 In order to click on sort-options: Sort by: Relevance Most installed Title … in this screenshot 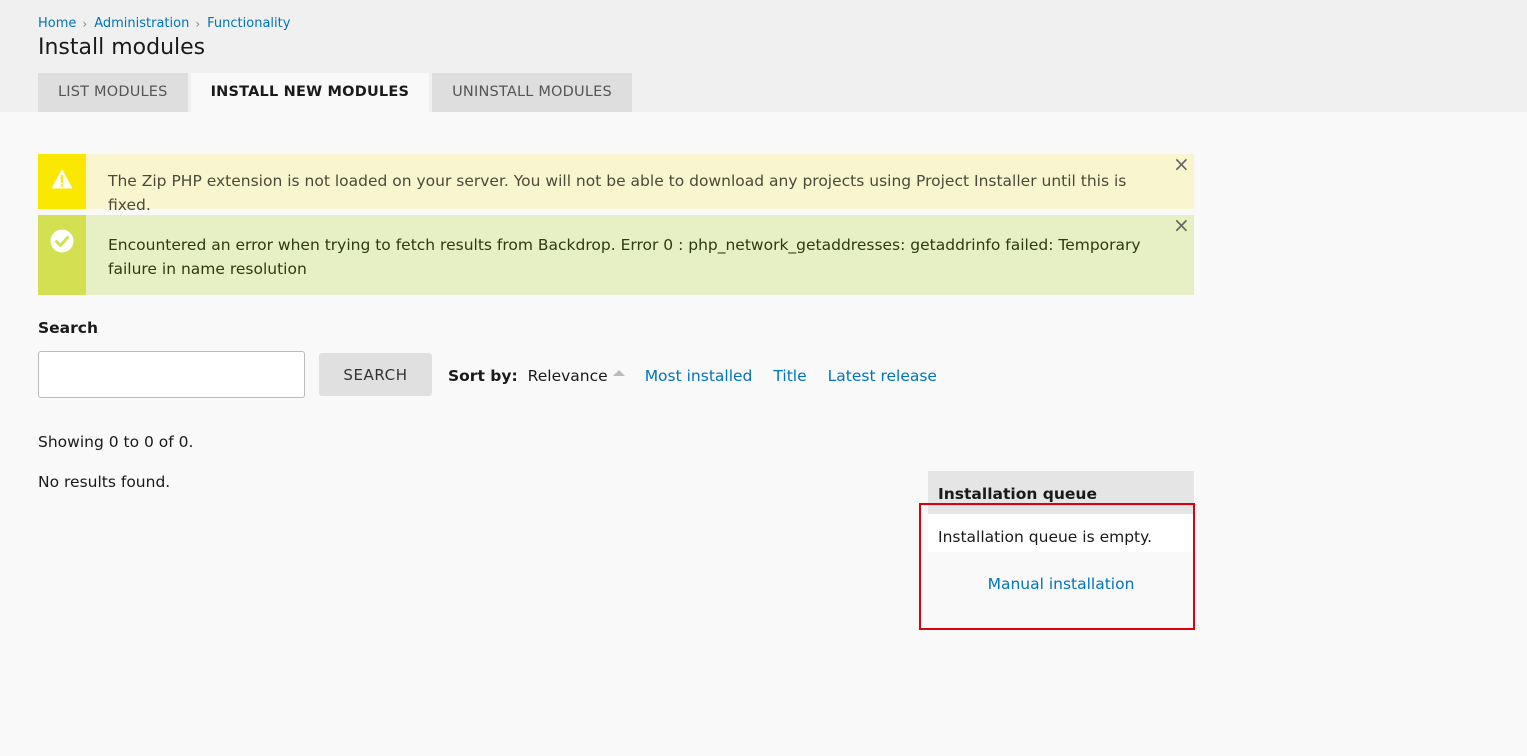, I will do `click(703, 376)`.